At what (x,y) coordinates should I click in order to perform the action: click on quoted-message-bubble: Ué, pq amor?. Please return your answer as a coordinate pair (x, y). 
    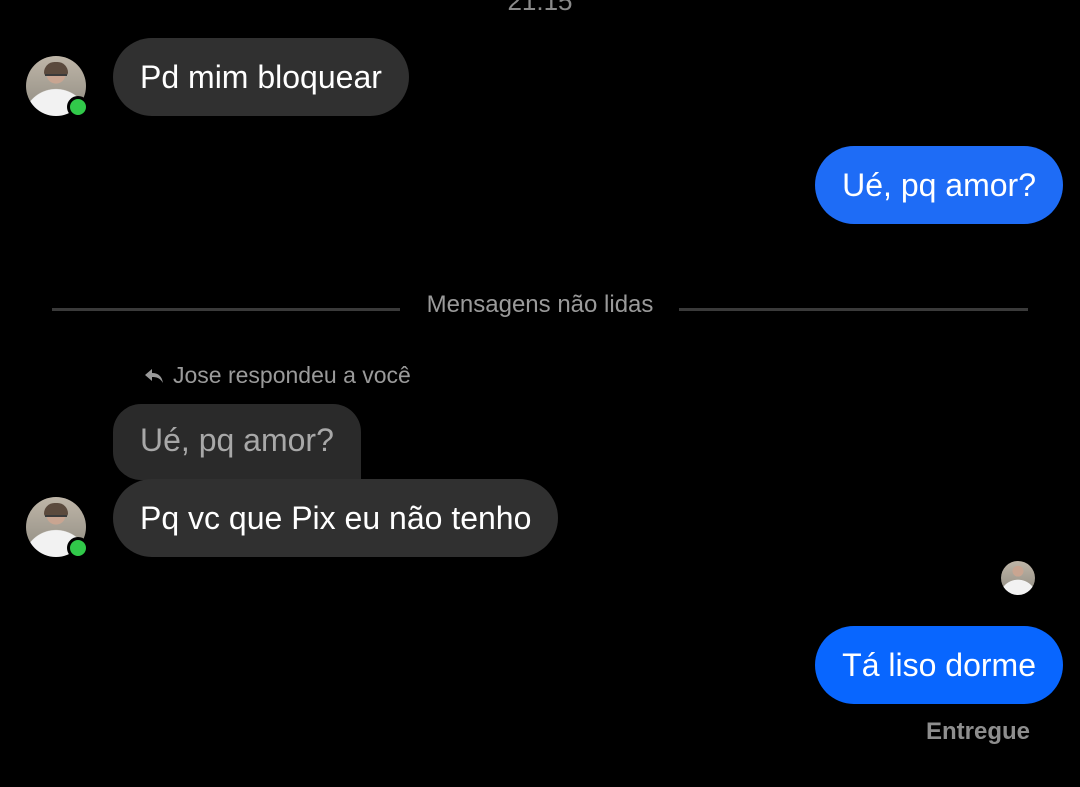
    Looking at the image, I should click on (237, 442).